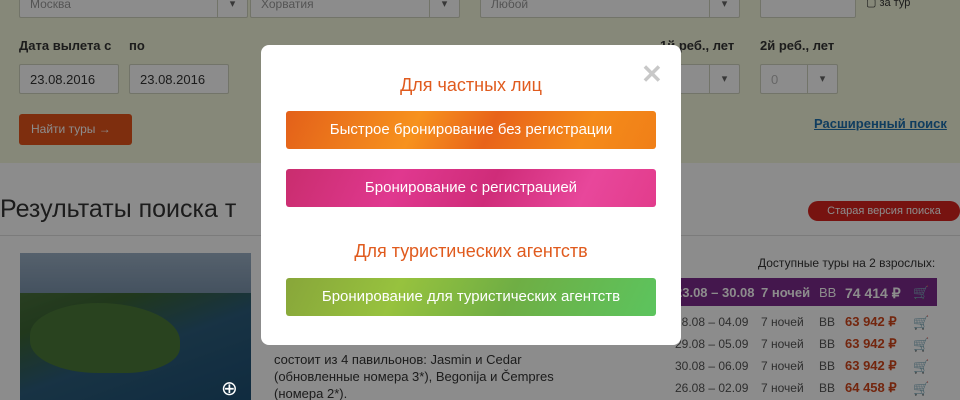 This screenshot has height=400, width=960. Describe the element at coordinates (471, 251) in the screenshot. I see `agency-heading: Для туристических агентств` at that location.